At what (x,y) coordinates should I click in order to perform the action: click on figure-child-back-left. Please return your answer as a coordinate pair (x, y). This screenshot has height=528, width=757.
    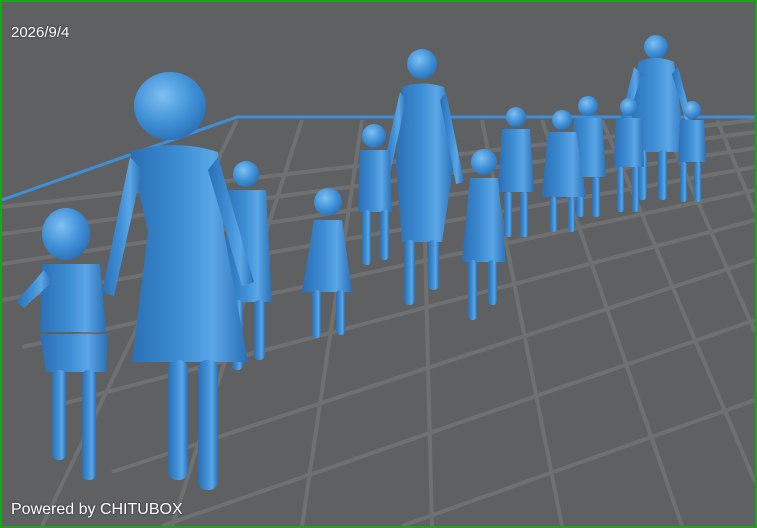
    Looking at the image, I should click on (375, 194).